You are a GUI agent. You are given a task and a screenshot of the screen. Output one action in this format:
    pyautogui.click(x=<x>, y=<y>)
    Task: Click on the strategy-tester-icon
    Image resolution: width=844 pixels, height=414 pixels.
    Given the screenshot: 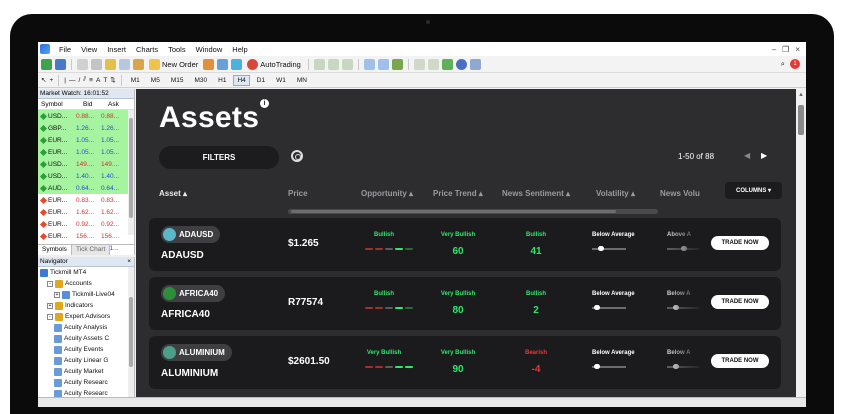 What is the action you would take?
    pyautogui.click(x=138, y=64)
    